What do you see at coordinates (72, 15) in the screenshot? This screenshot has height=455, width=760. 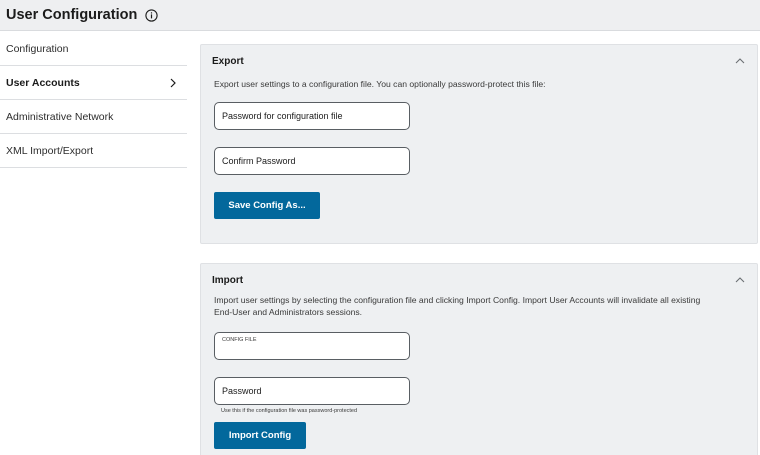 I see `page-title: User Configuration` at bounding box center [72, 15].